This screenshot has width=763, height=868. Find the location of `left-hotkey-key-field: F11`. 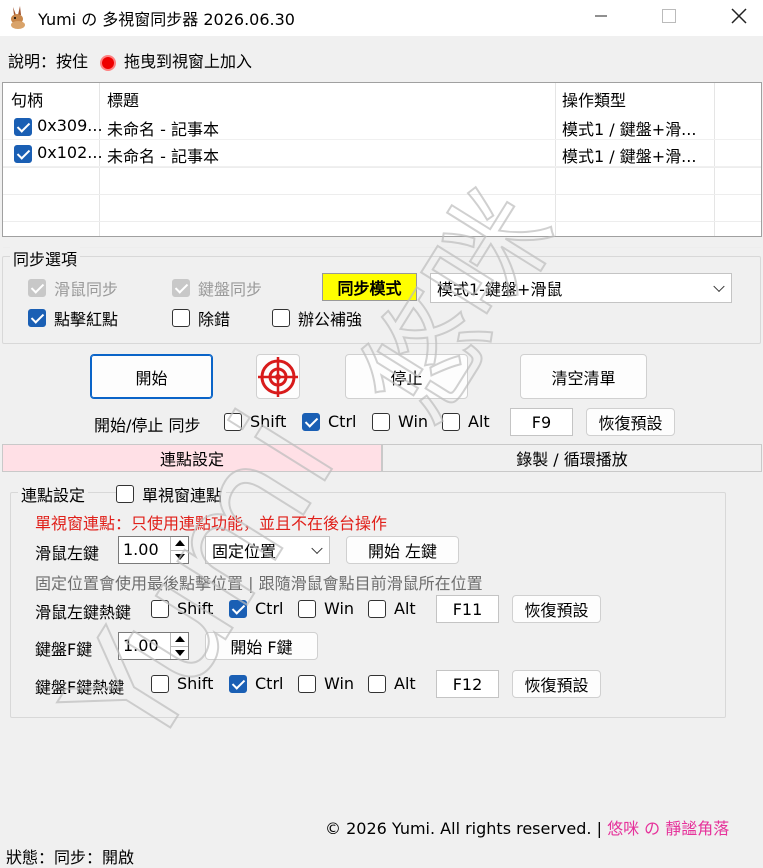

left-hotkey-key-field: F11 is located at coordinates (467, 609).